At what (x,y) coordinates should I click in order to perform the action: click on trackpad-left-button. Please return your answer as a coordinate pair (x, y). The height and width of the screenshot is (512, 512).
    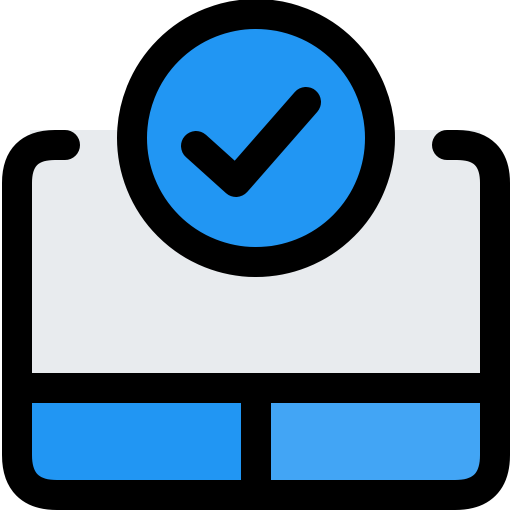
    Looking at the image, I should click on (137, 440).